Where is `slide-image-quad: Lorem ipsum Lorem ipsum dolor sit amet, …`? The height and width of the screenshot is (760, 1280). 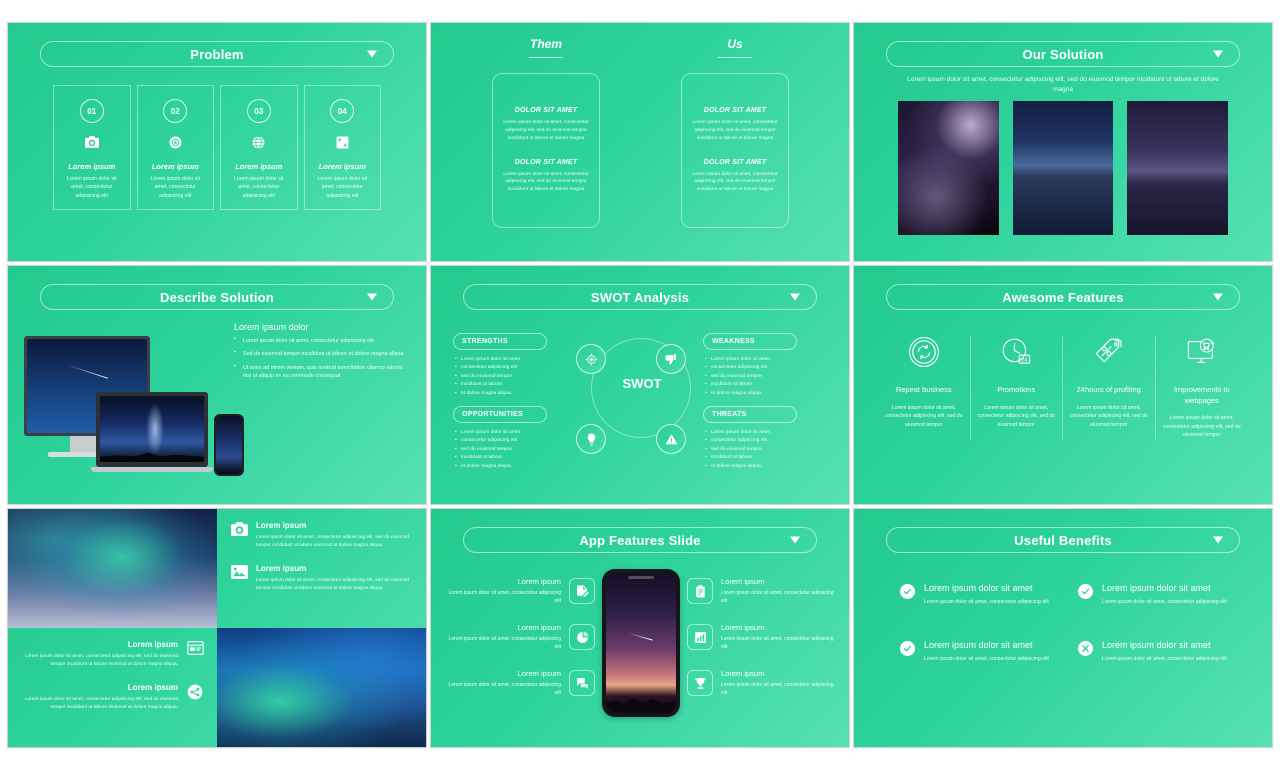 slide-image-quad: Lorem ipsum Lorem ipsum dolor sit amet, … is located at coordinates (217, 628).